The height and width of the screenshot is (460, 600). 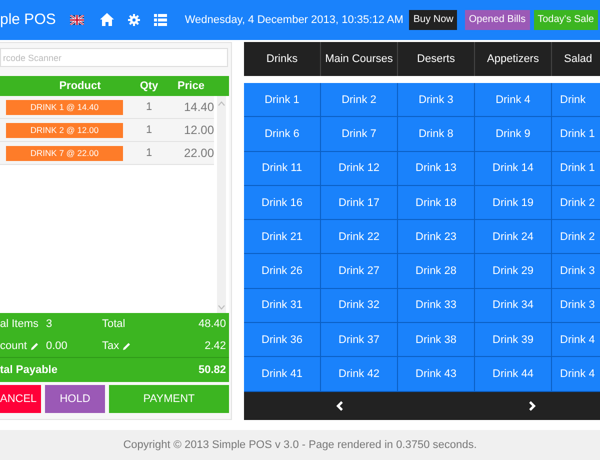 I want to click on product-tile: Drink 13, so click(x=436, y=169).